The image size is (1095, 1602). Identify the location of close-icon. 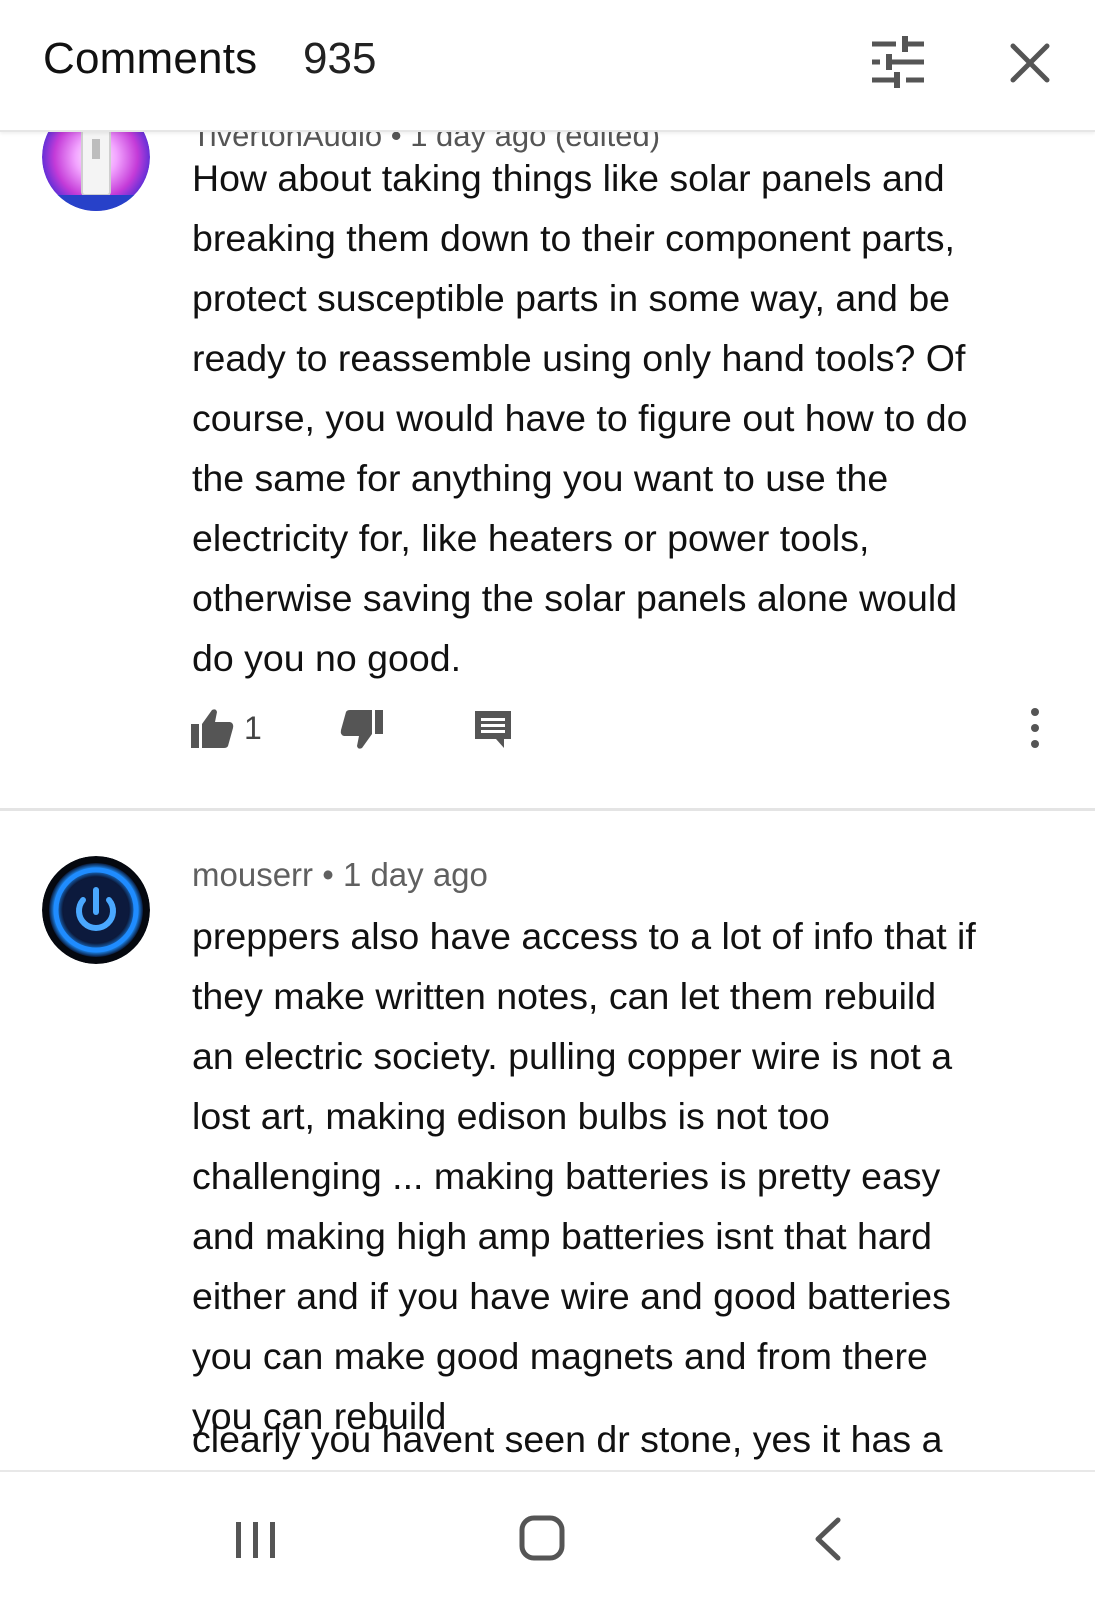
(1030, 63).